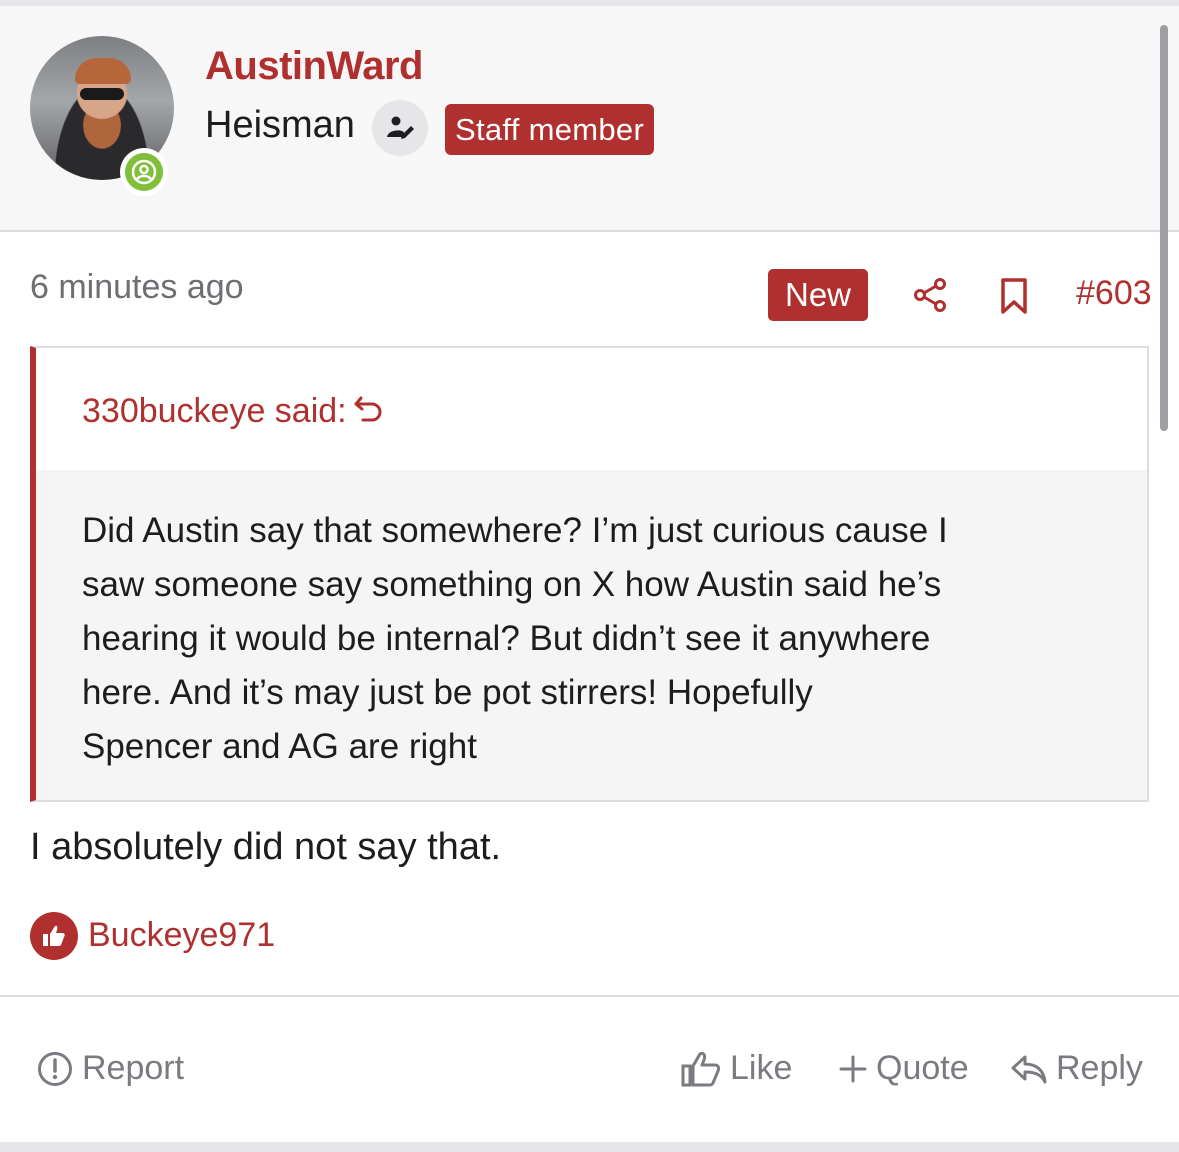  Describe the element at coordinates (589, 1069) in the screenshot. I see `post-actions: Report Like Quote Reply` at that location.